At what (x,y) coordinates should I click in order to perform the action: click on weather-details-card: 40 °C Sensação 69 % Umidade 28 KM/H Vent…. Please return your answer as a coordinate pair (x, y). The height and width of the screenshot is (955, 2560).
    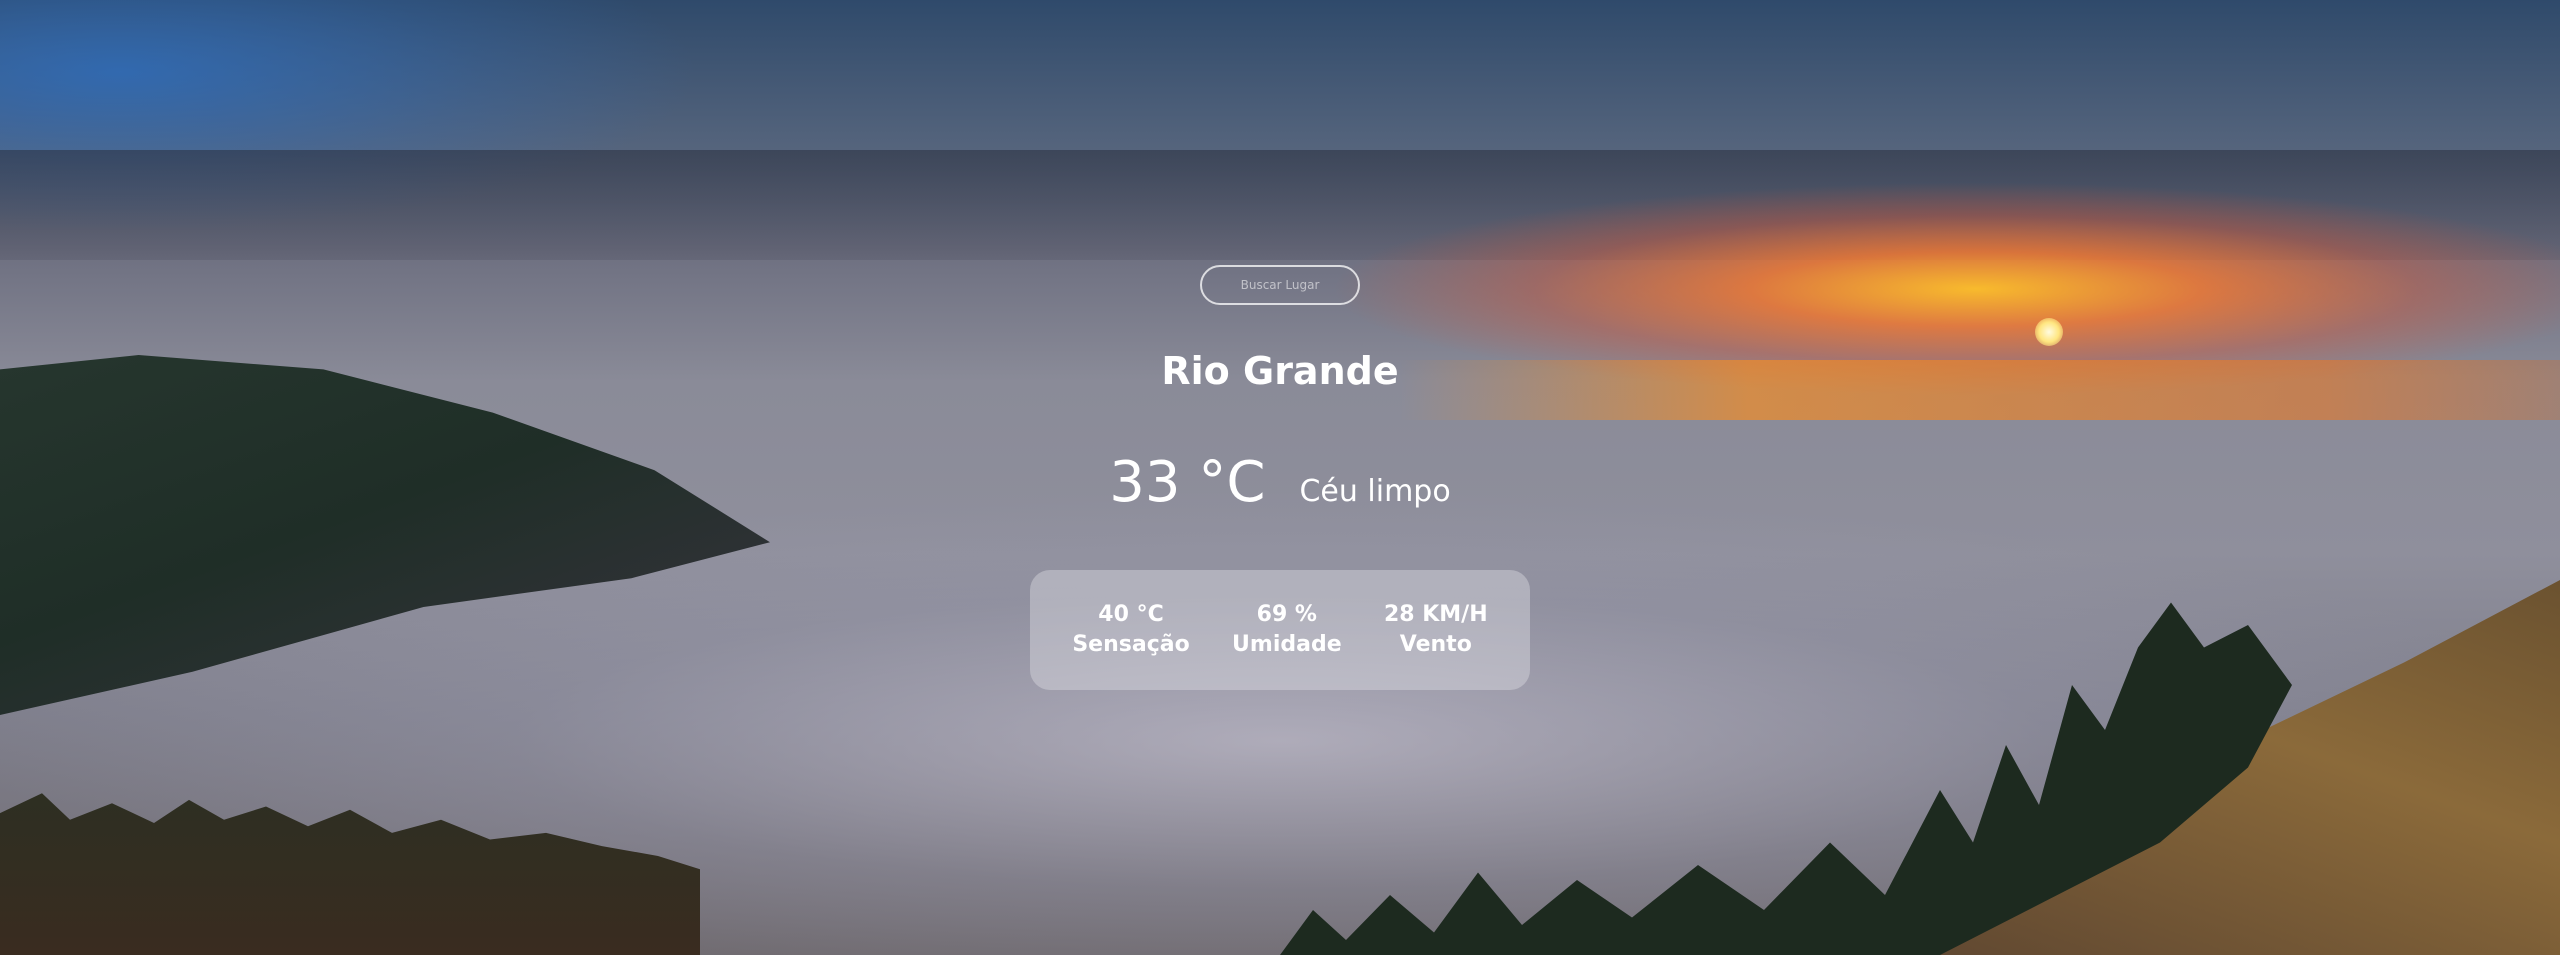
    Looking at the image, I should click on (1280, 630).